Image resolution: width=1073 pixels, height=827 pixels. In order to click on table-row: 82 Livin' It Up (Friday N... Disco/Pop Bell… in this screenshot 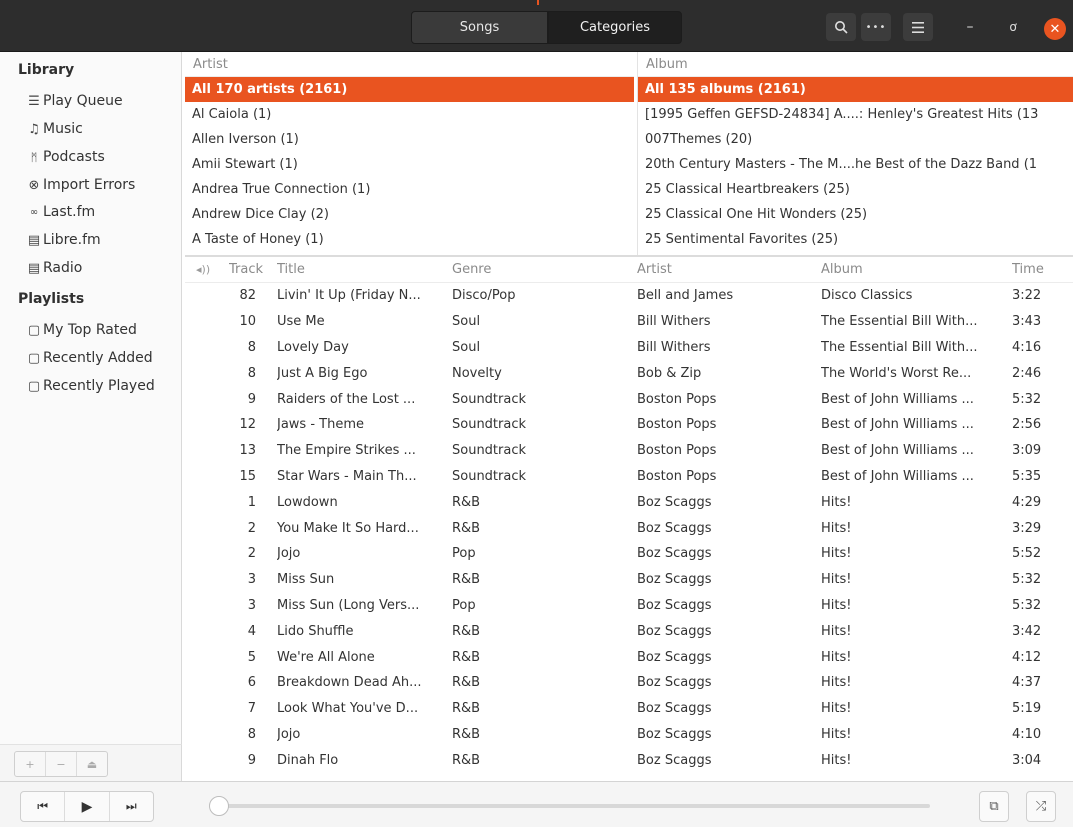, I will do `click(629, 296)`.